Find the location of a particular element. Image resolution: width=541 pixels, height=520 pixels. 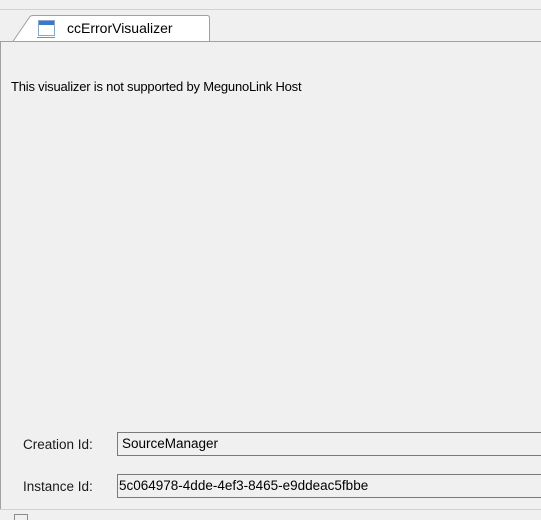

next-tab-edge is located at coordinates (21, 517).